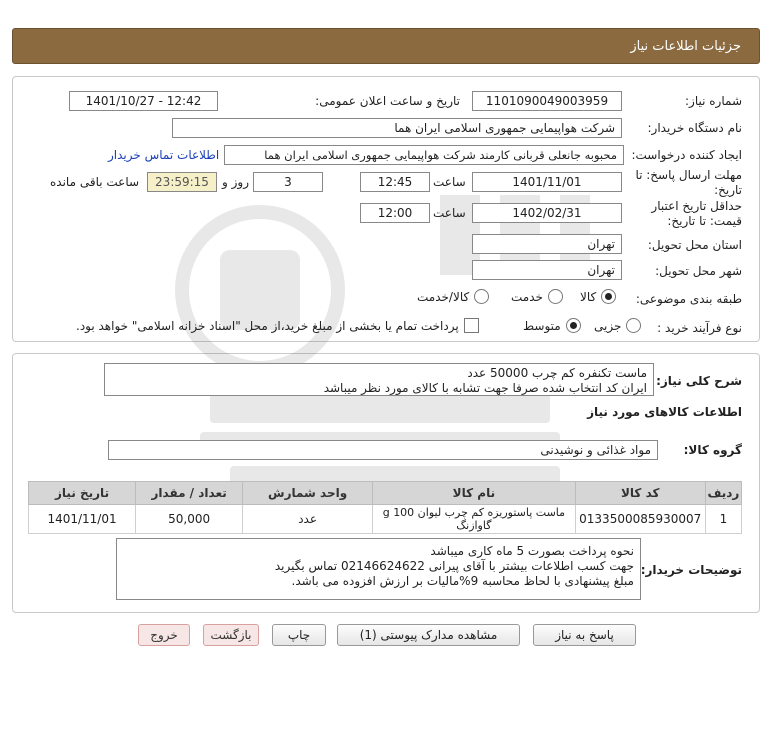 Image resolution: width=770 pixels, height=745 pixels. What do you see at coordinates (713, 101) in the screenshot?
I see `need-number-label: شماره نیاز:` at bounding box center [713, 101].